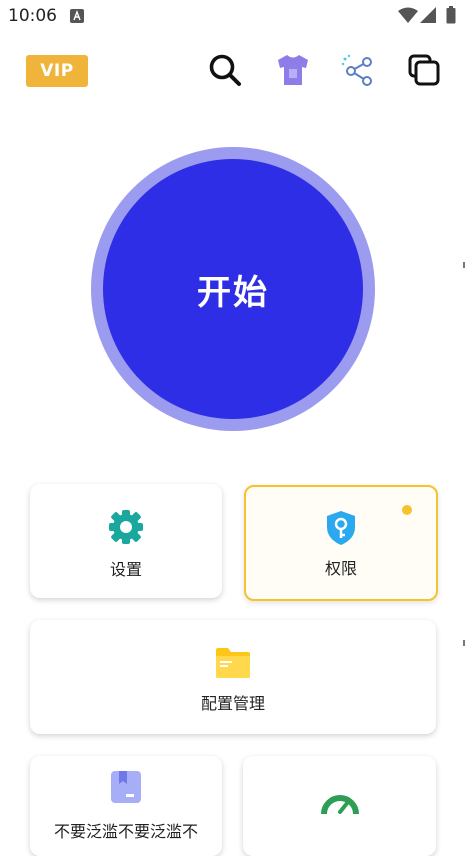 The height and width of the screenshot is (856, 466). What do you see at coordinates (233, 665) in the screenshot?
I see `folder-icon` at bounding box center [233, 665].